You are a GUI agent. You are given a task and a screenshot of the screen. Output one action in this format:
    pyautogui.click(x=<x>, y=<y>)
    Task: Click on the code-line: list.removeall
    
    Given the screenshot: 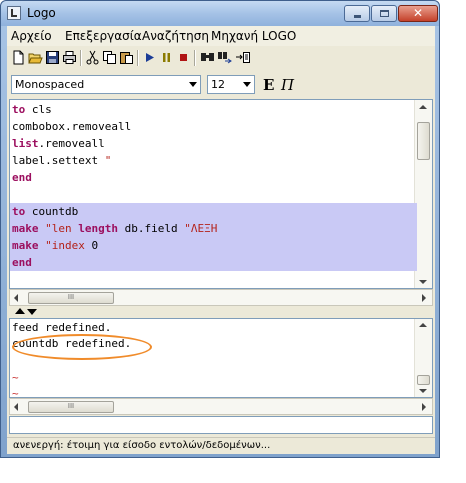 What is the action you would take?
    pyautogui.click(x=57, y=143)
    